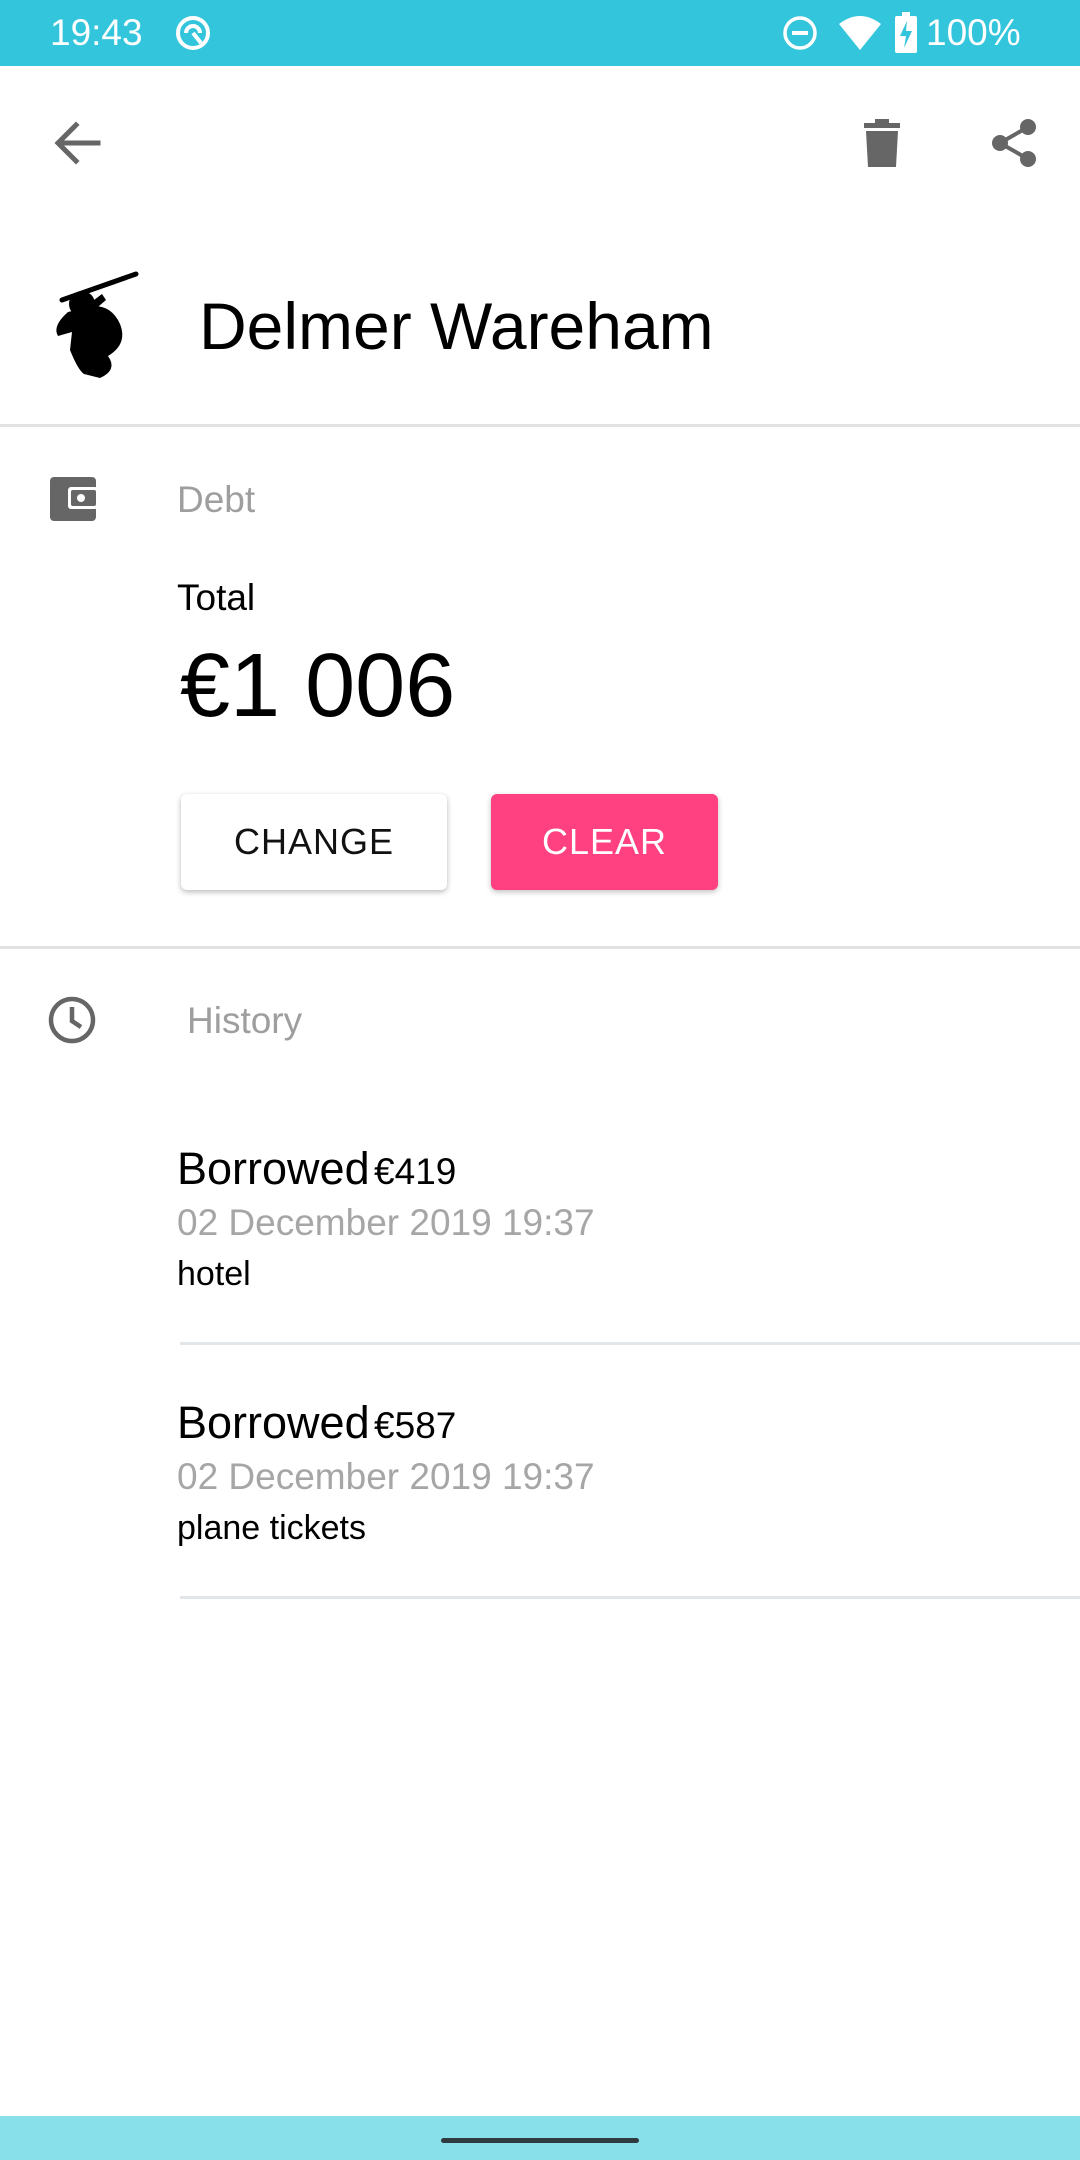 This screenshot has height=2160, width=1080. What do you see at coordinates (882, 143) in the screenshot?
I see `delete-icon` at bounding box center [882, 143].